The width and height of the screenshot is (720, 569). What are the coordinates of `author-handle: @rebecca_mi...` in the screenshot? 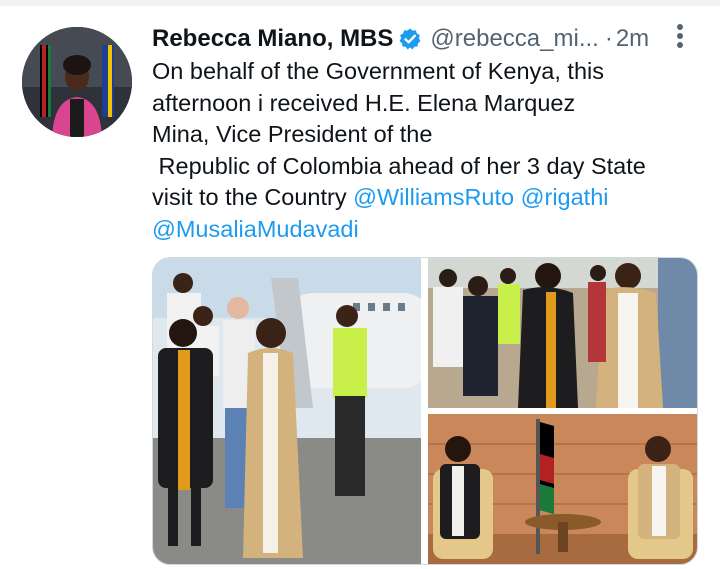 It's located at (514, 39).